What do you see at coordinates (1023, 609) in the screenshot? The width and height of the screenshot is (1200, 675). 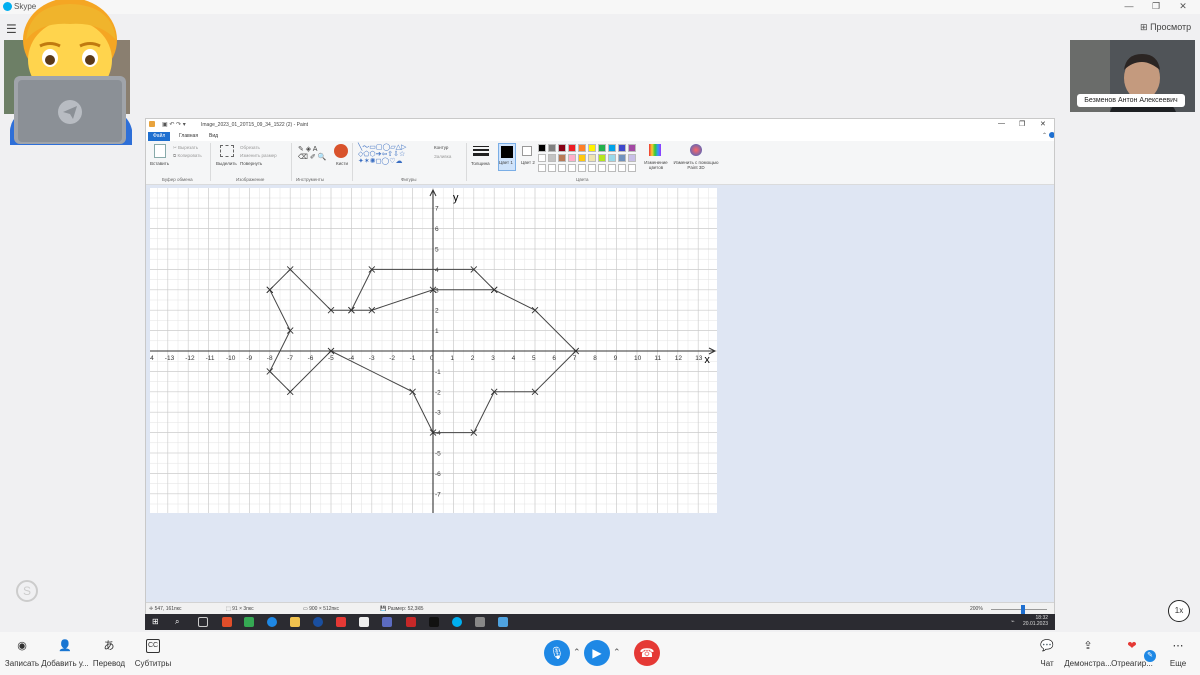 I see `zoom-slider-thumb` at bounding box center [1023, 609].